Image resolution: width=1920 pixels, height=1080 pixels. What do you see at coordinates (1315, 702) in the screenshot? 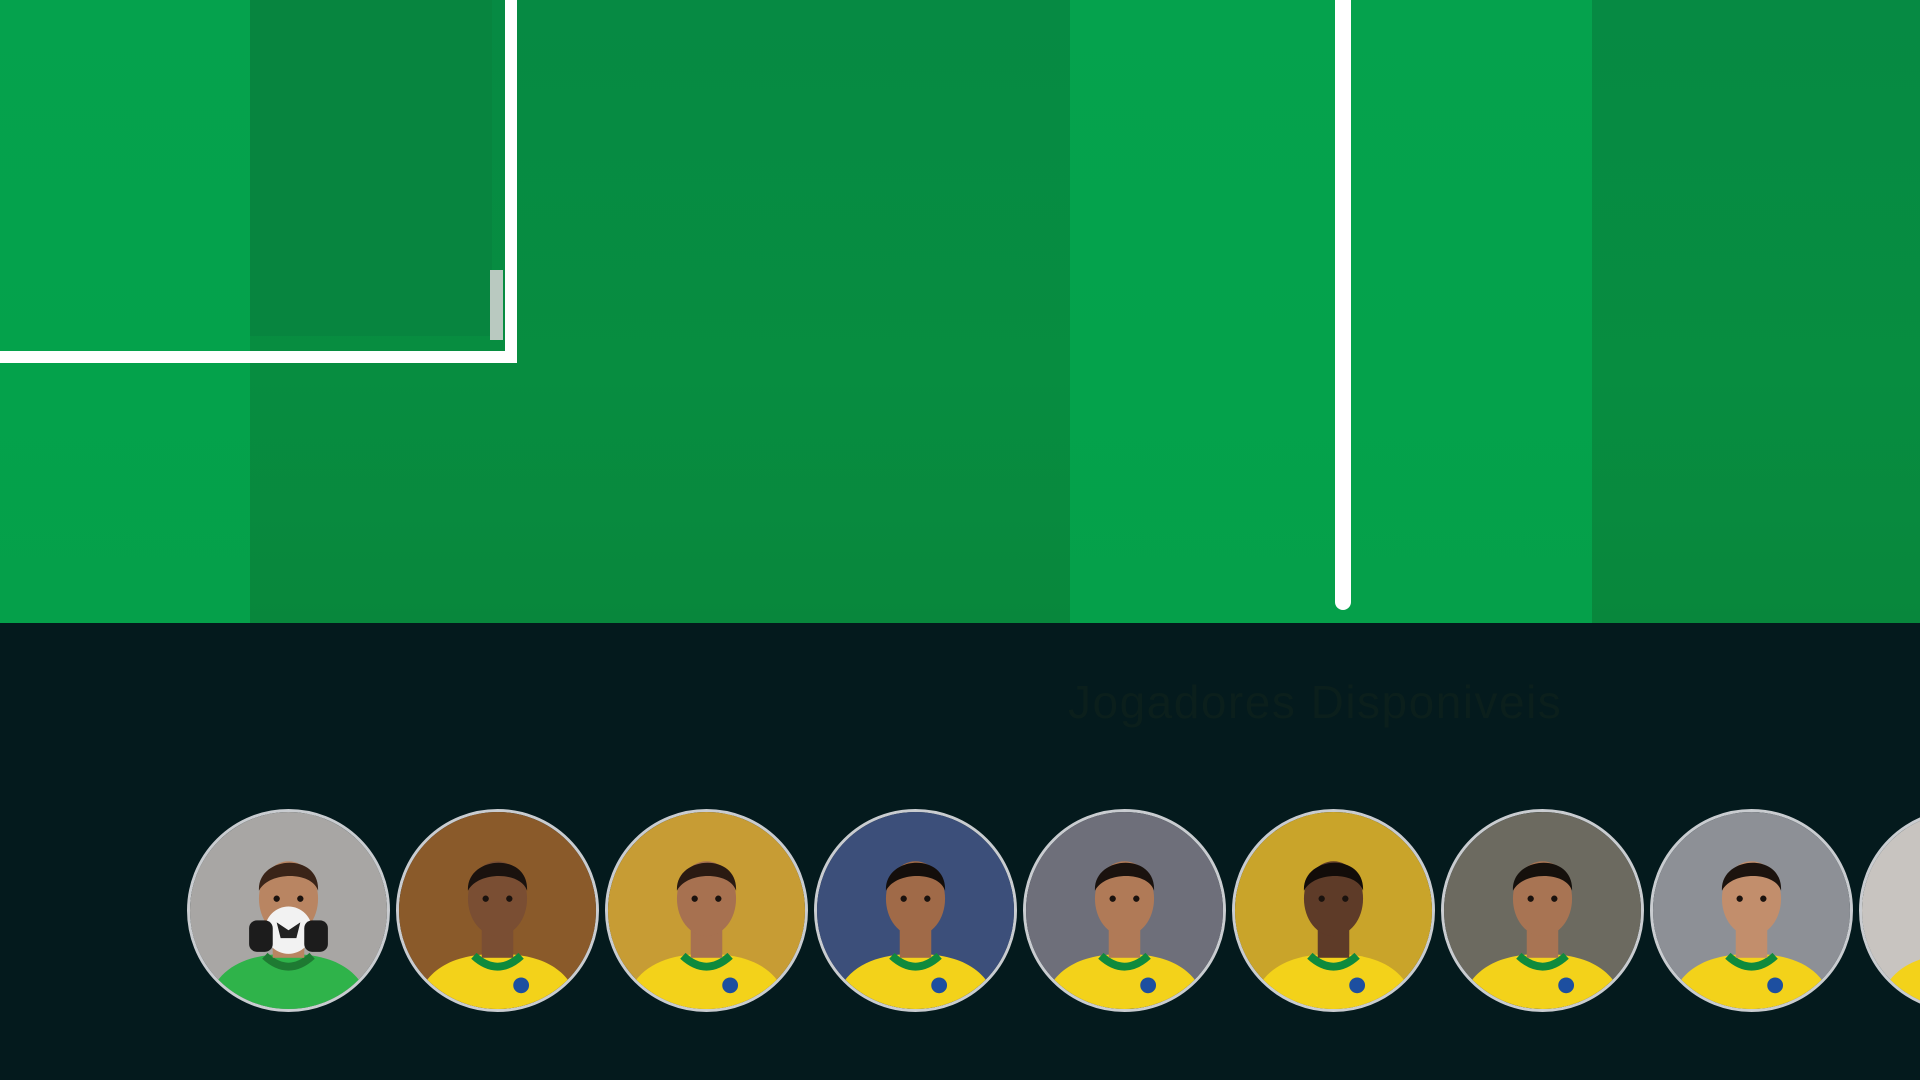
I see `panel-title: Jogadores Disponiveis` at bounding box center [1315, 702].